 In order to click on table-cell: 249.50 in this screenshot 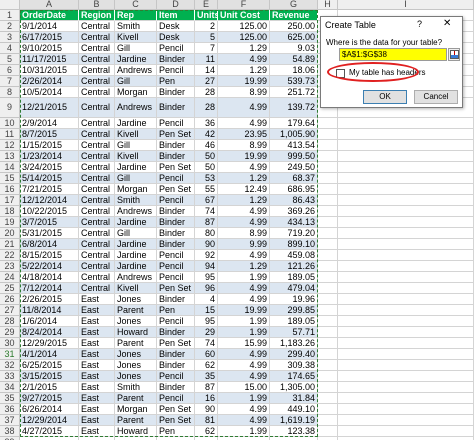, I will do `click(294, 167)`.